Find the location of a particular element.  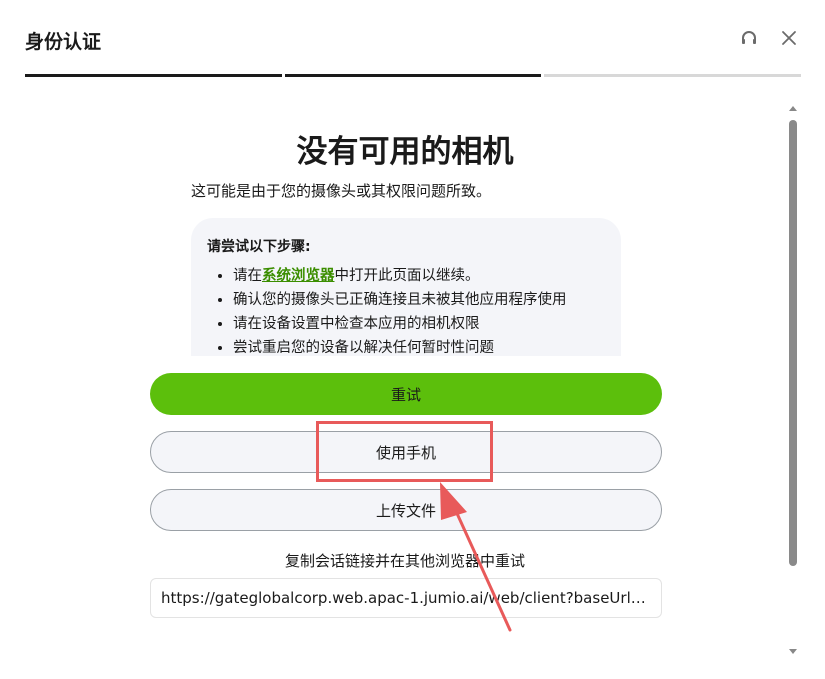

page-title: 没有可用的相机 is located at coordinates (405, 152).